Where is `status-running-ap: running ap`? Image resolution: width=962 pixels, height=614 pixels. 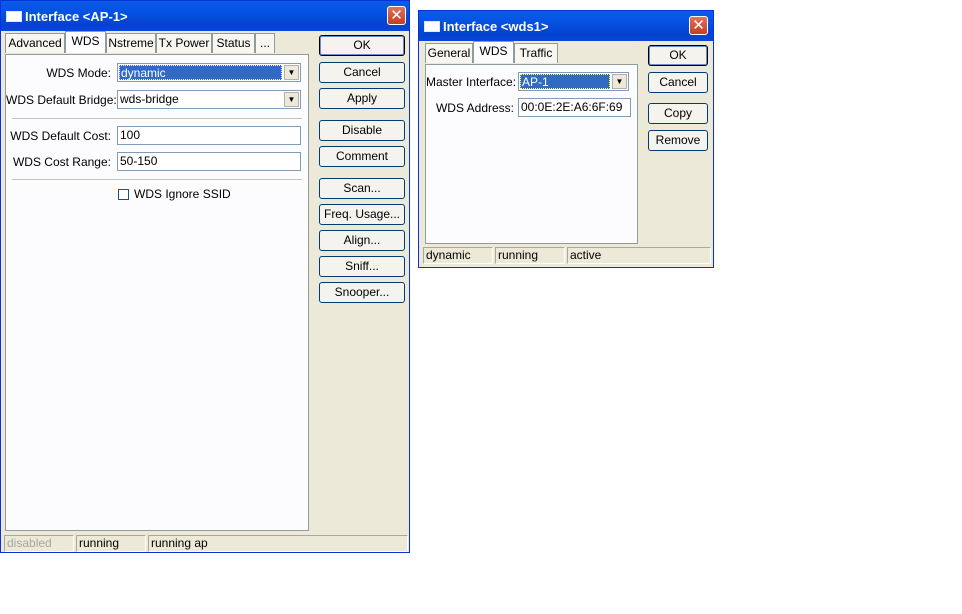 status-running-ap: running ap is located at coordinates (278, 543).